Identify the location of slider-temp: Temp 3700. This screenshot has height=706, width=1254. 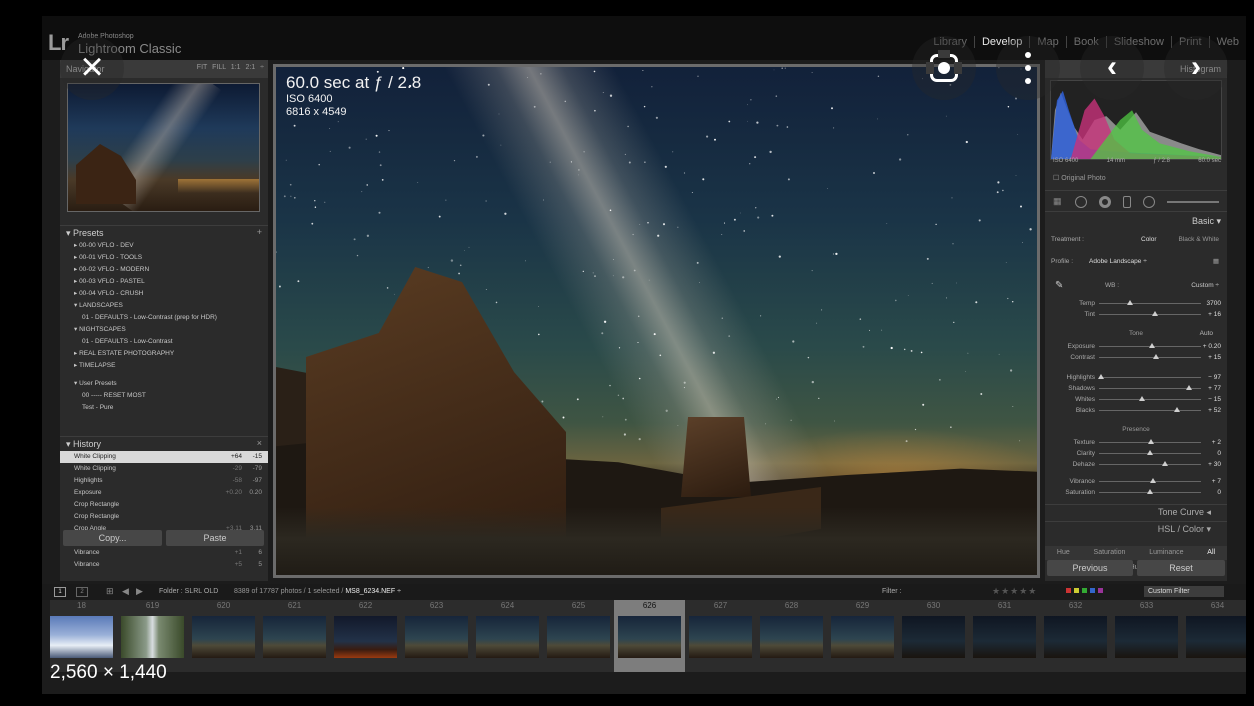
(1136, 303).